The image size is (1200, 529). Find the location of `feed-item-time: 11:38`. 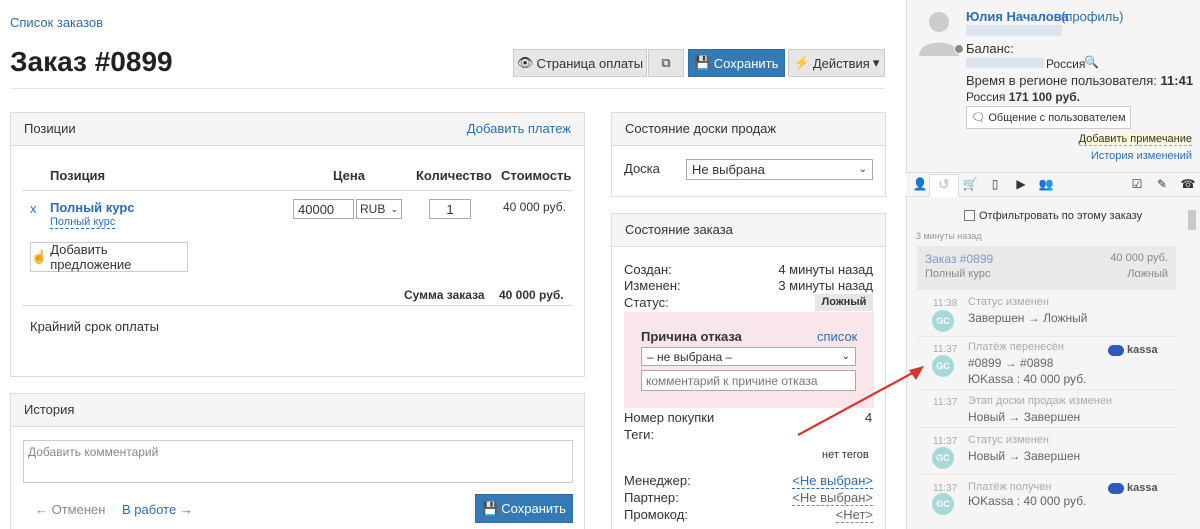

feed-item-time: 11:38 is located at coordinates (945, 303).